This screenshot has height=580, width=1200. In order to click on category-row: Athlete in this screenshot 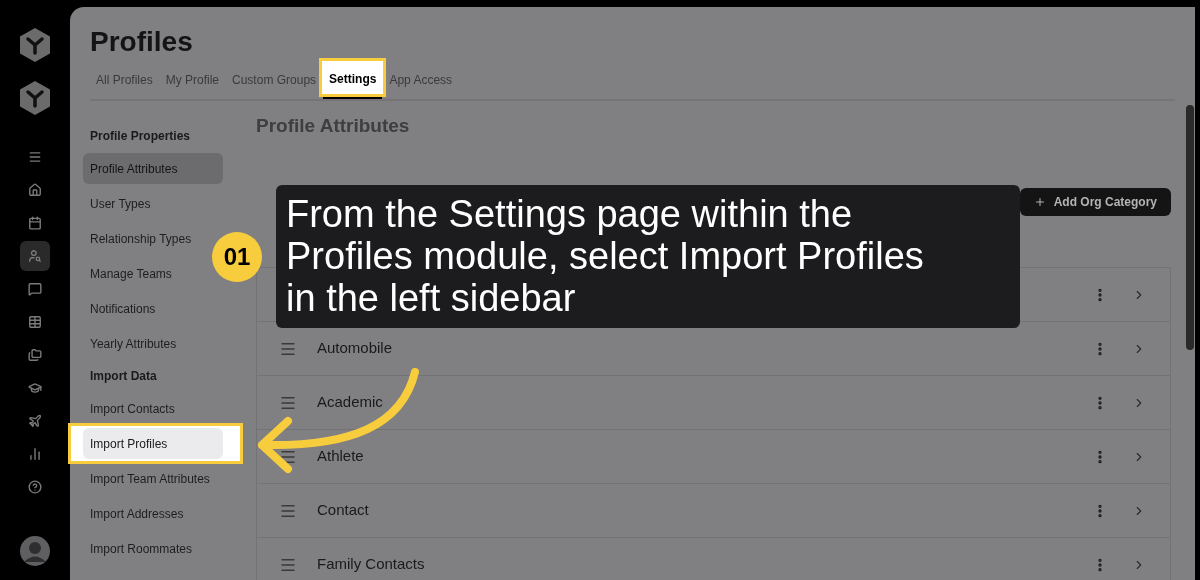, I will do `click(713, 456)`.